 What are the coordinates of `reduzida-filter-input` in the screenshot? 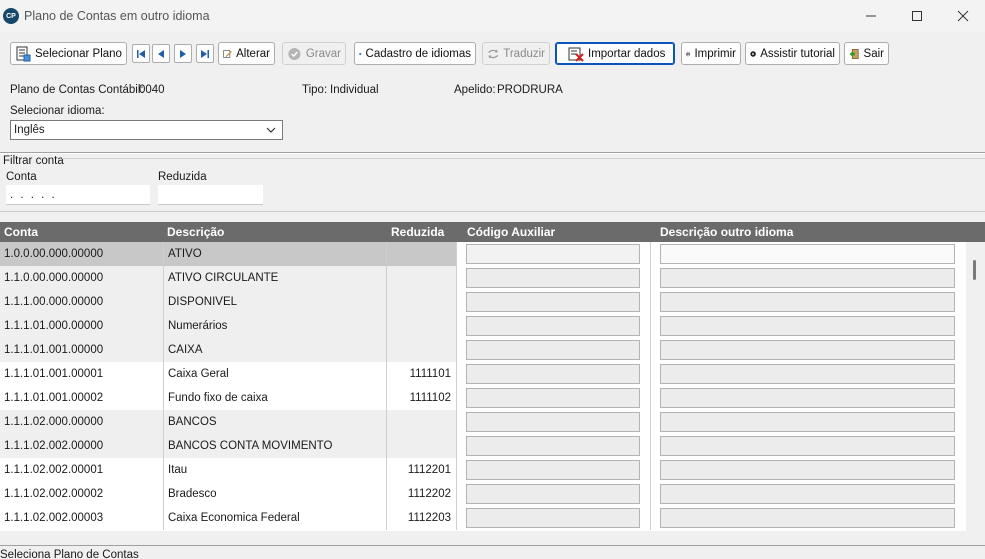 It's located at (210, 195).